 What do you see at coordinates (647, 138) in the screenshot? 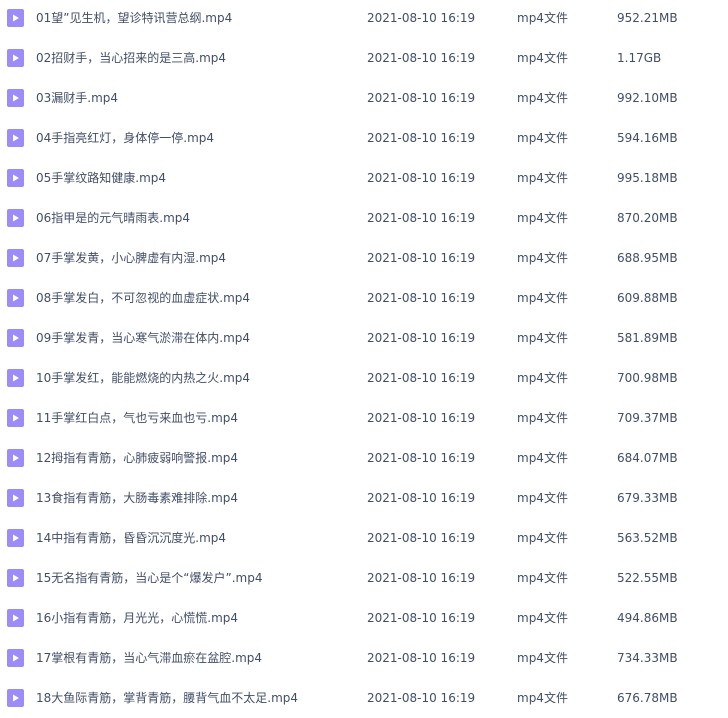
I see `file-size: 594.16MB` at bounding box center [647, 138].